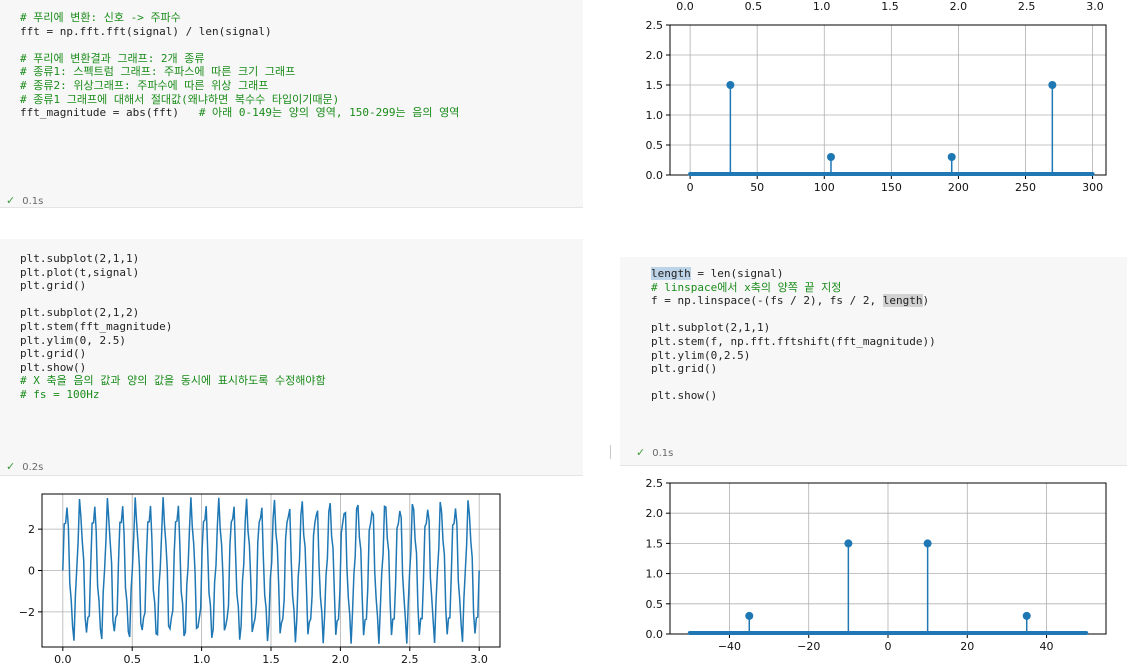 The image size is (1127, 672). I want to click on x-tick-label: −20, so click(808, 646).